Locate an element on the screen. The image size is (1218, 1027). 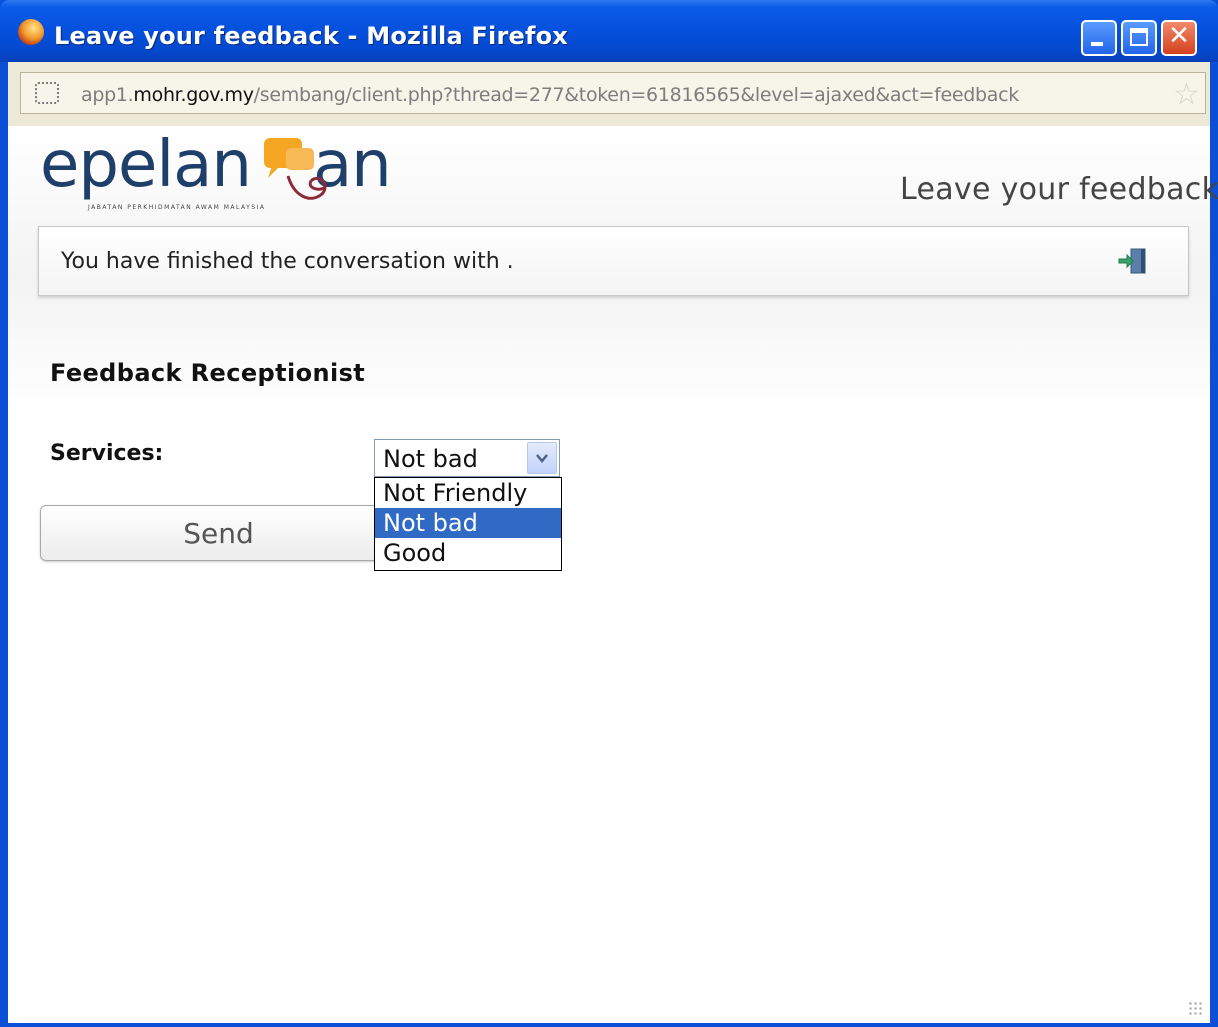
dropdown-arrow-button is located at coordinates (542, 458).